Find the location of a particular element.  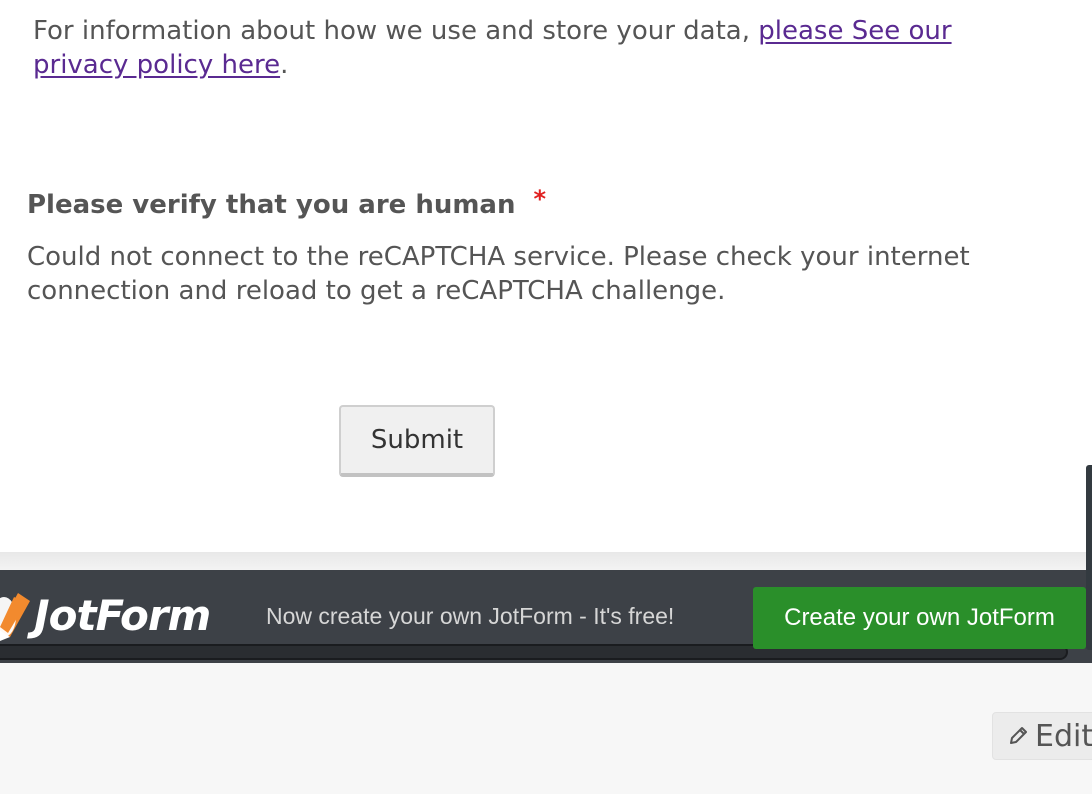

pencil-icon is located at coordinates (1018, 735).